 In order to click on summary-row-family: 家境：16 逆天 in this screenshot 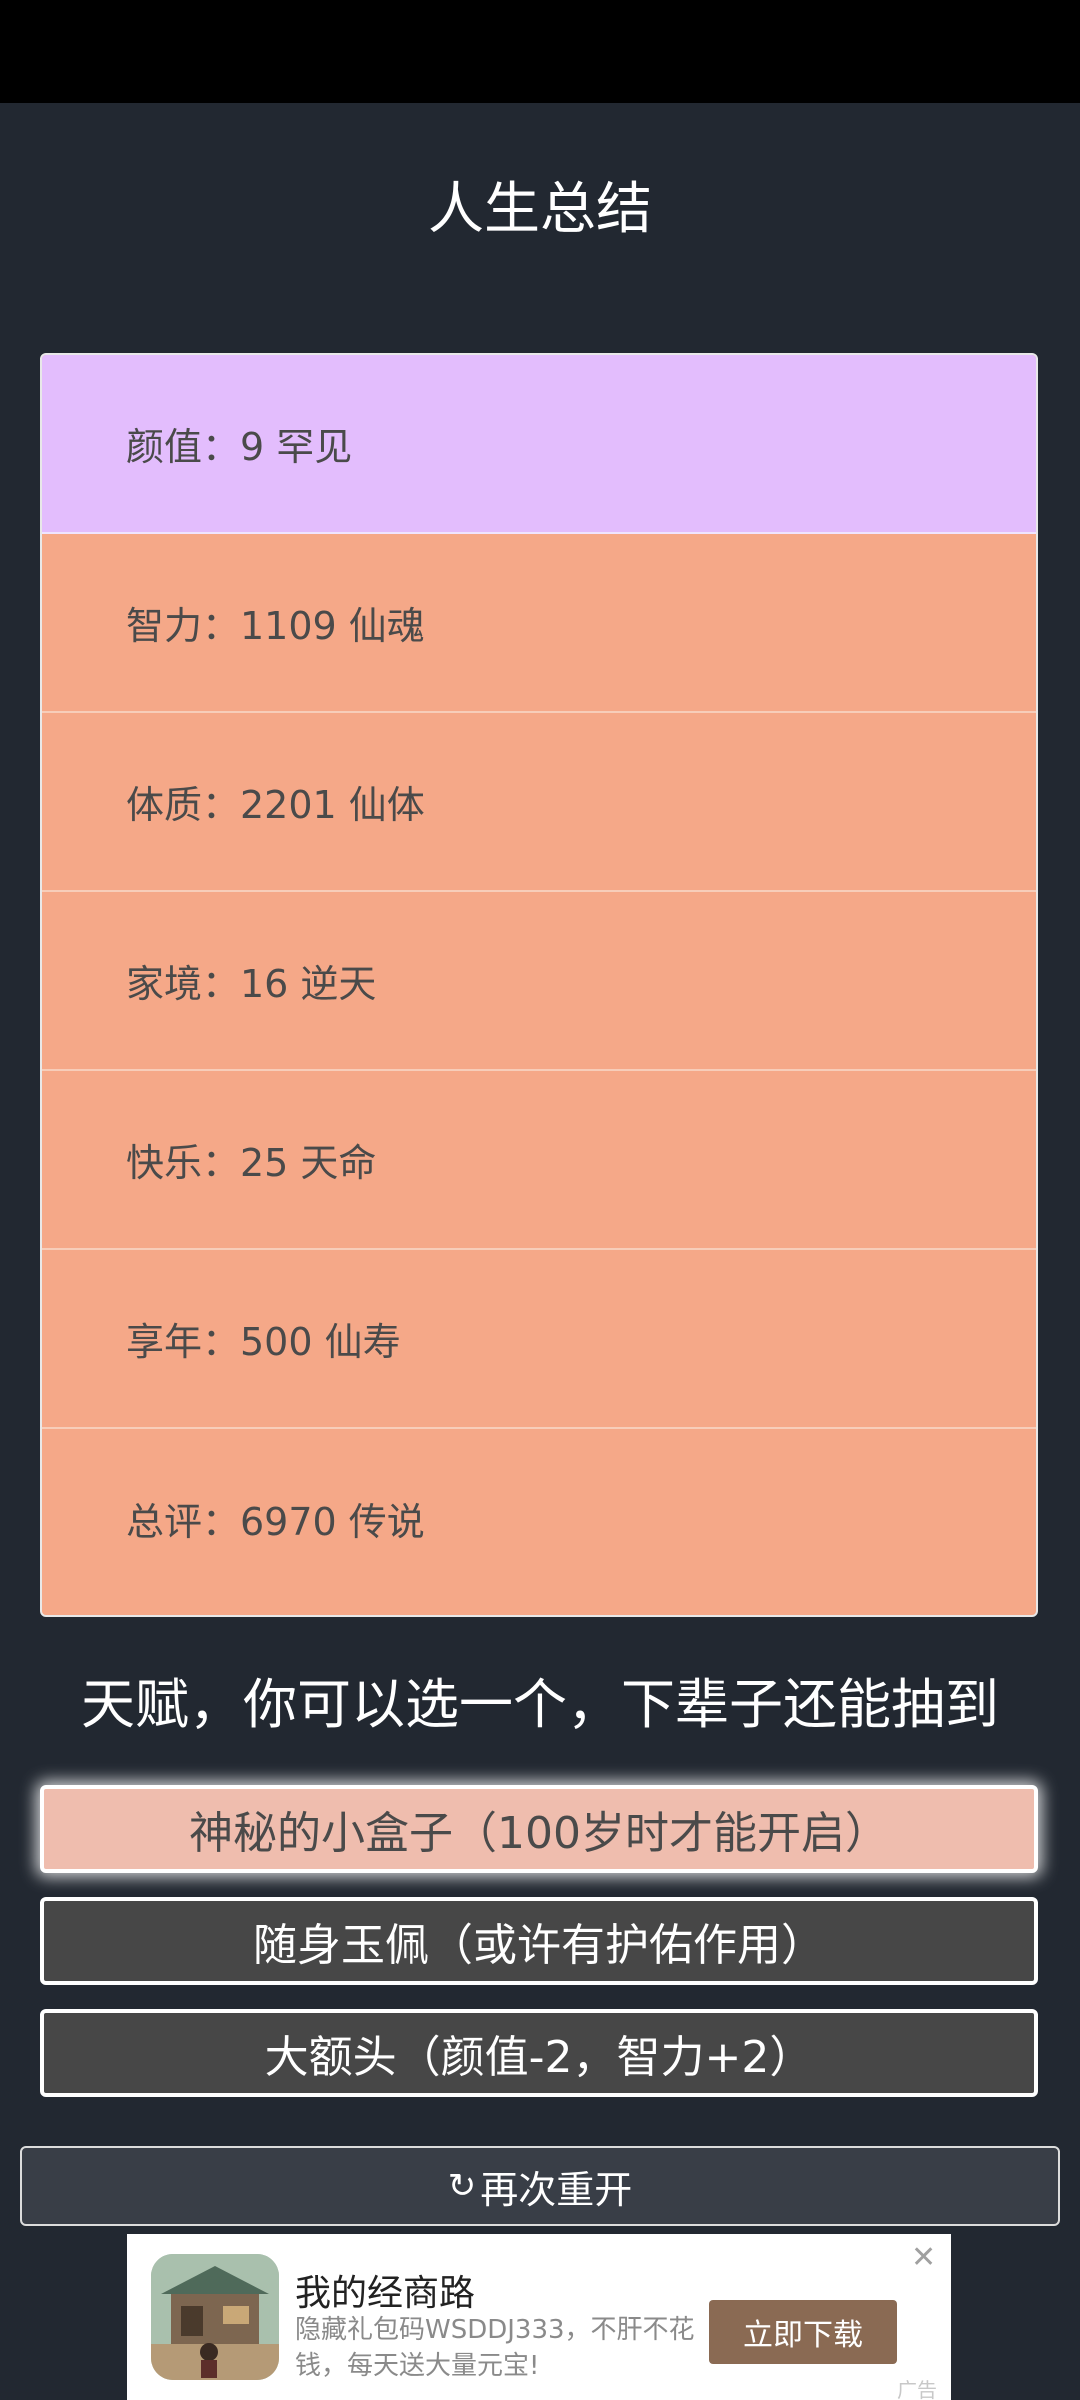, I will do `click(539, 981)`.